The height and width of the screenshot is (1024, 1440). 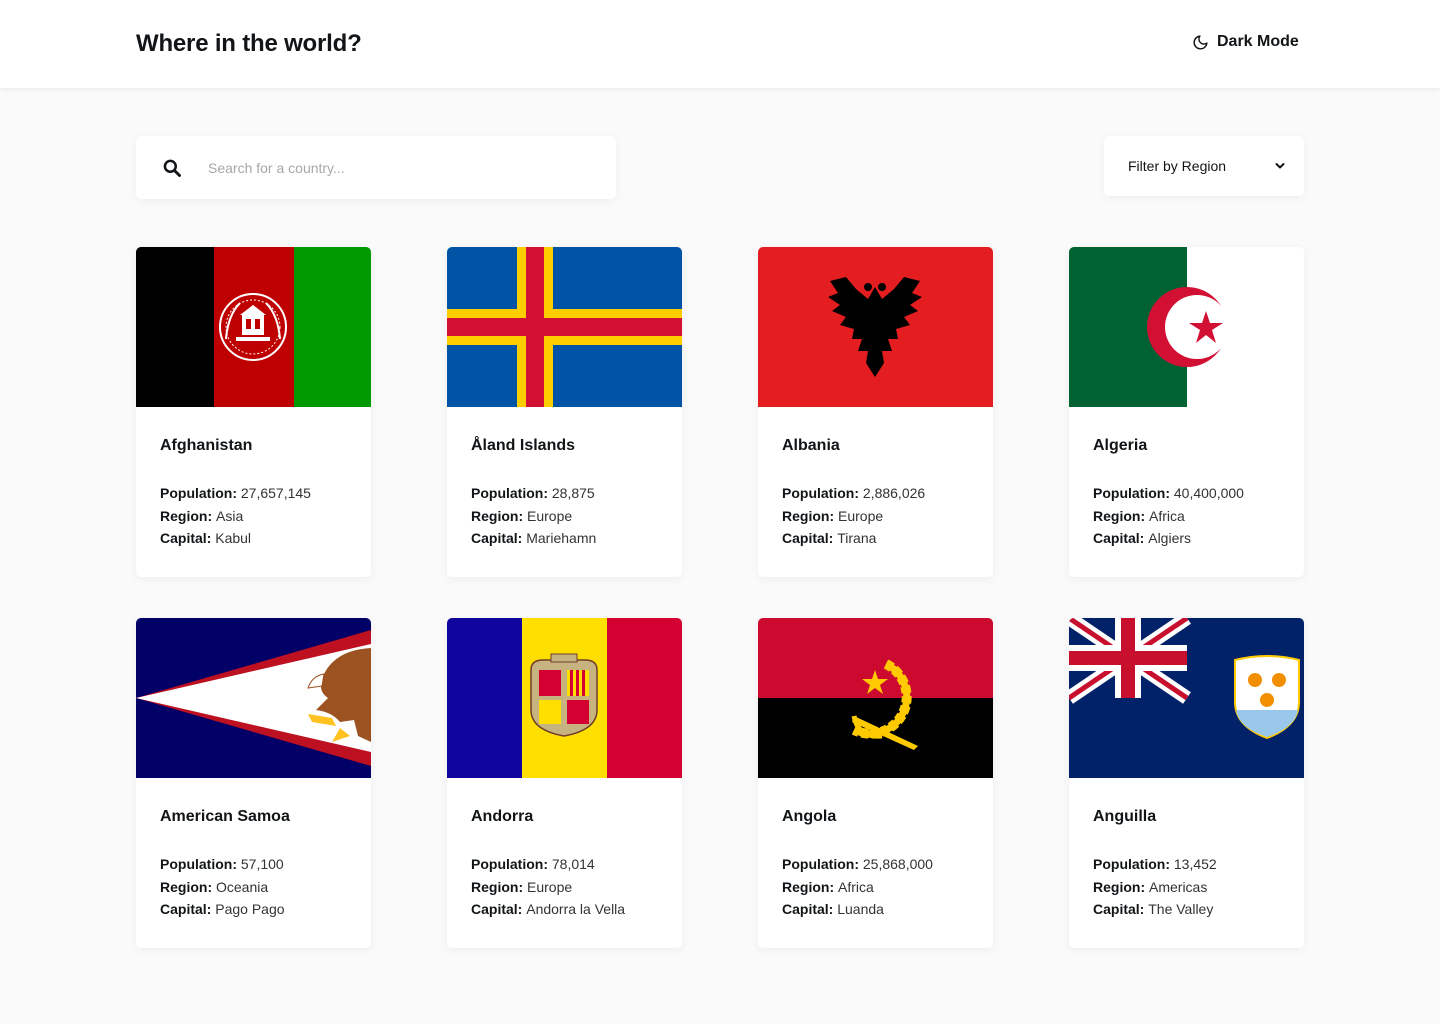 What do you see at coordinates (561, 538) in the screenshot?
I see `capital-value: Mariehamn` at bounding box center [561, 538].